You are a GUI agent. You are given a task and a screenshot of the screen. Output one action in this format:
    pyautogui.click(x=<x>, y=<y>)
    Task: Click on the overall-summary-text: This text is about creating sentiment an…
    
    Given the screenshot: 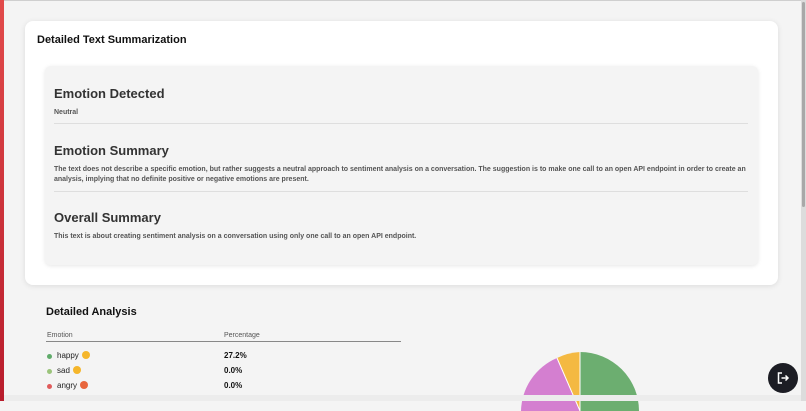 What is the action you would take?
    pyautogui.click(x=235, y=236)
    